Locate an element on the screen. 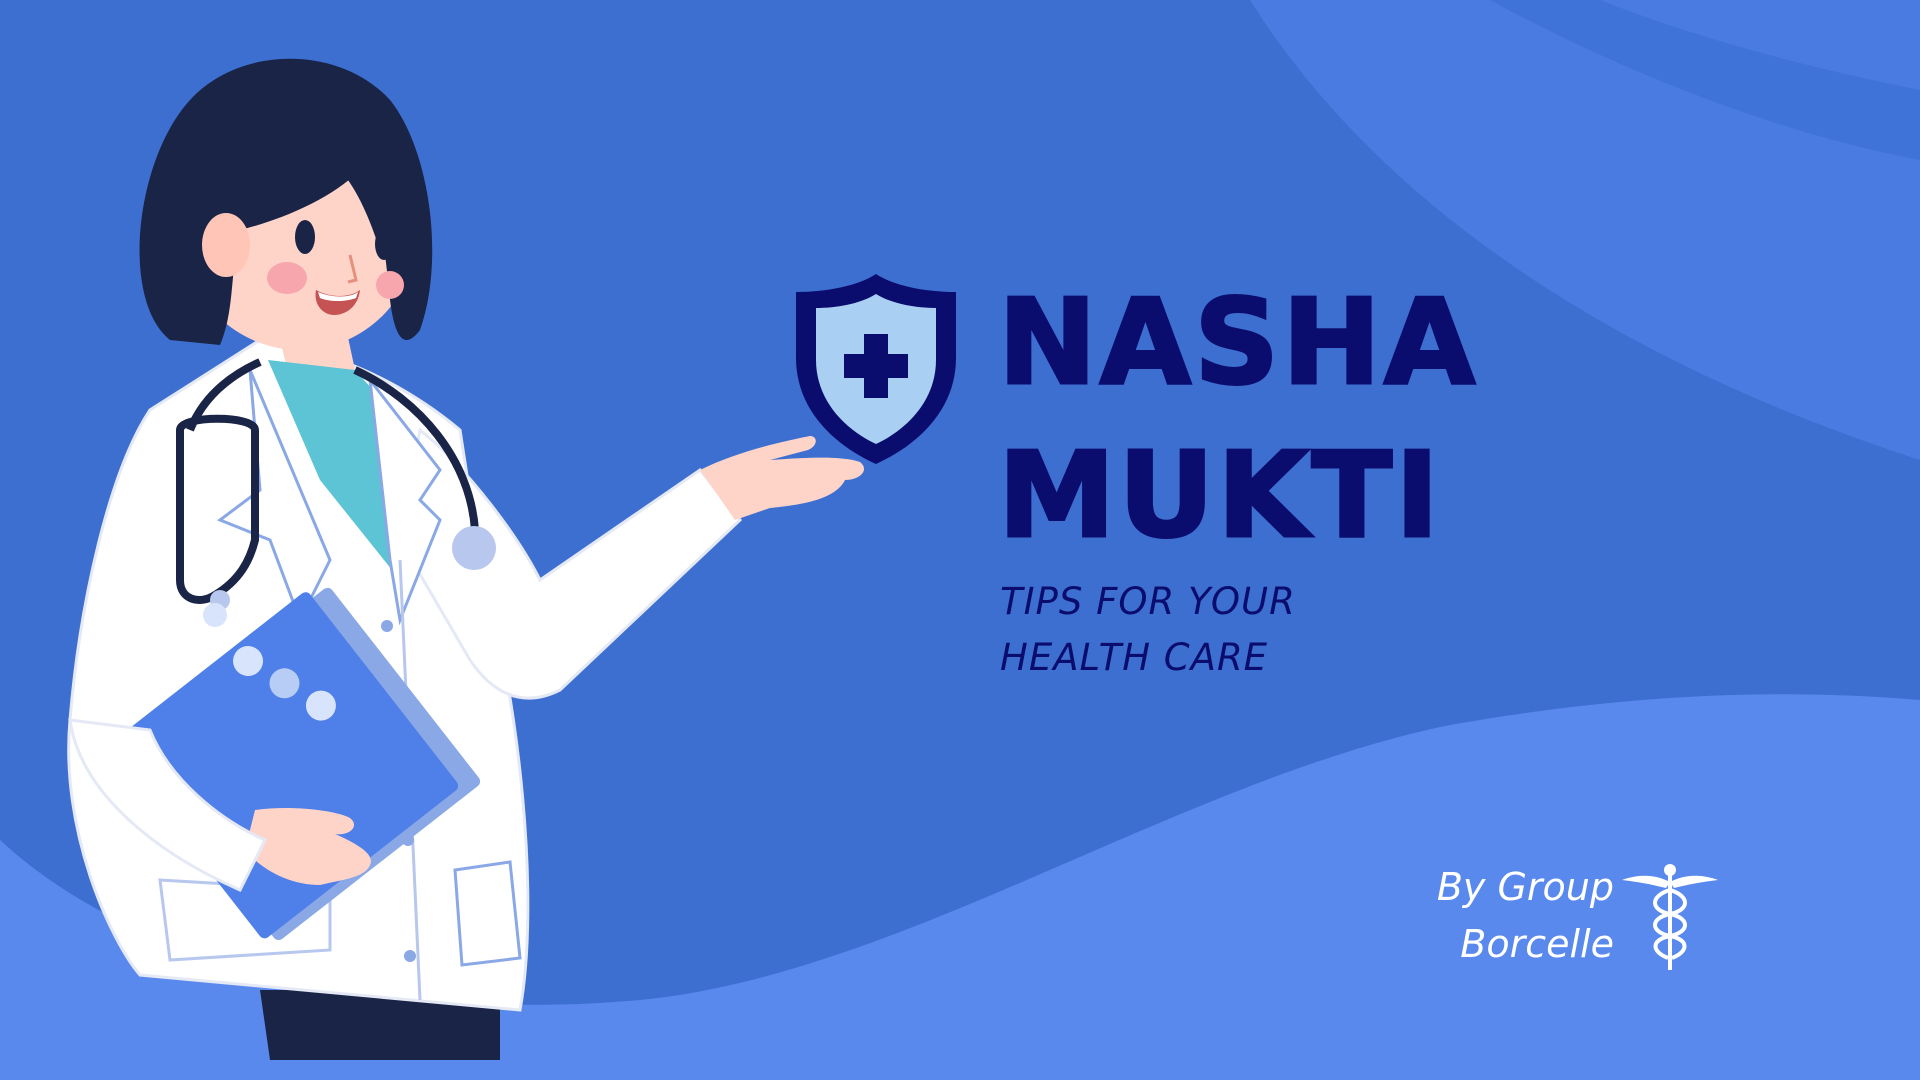  subtitle-line-2: HEALTH CARE is located at coordinates (1134, 657).